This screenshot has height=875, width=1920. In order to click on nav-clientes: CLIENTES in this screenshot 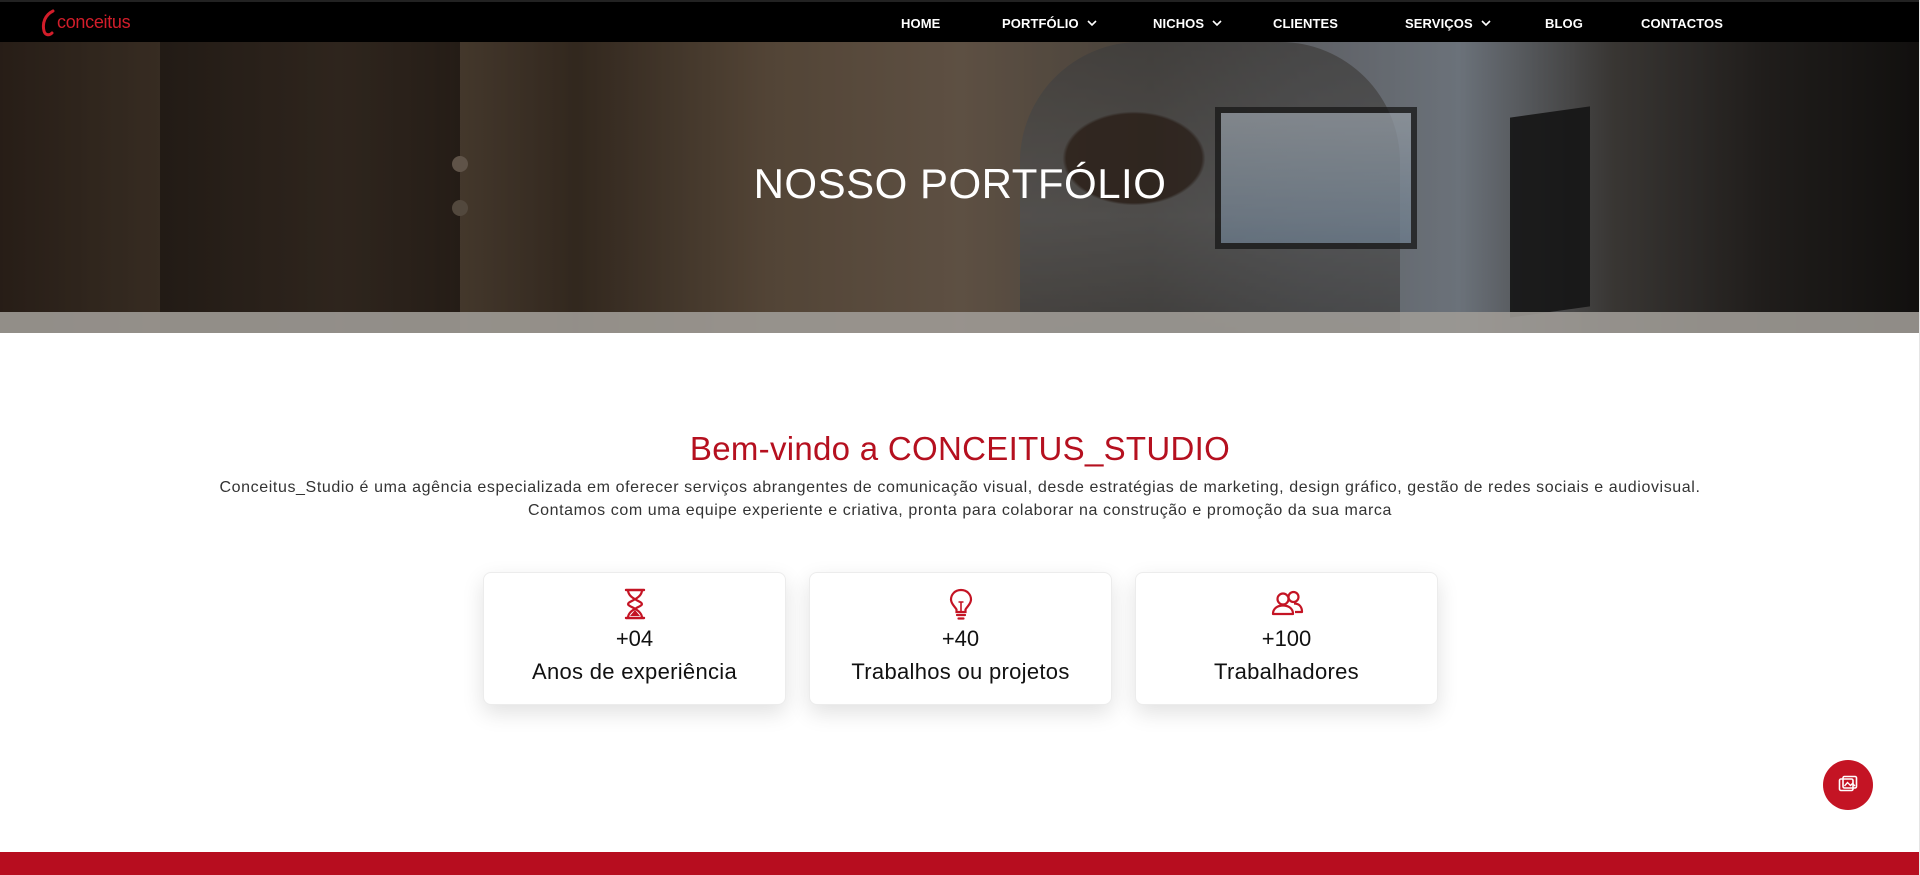, I will do `click(1305, 23)`.